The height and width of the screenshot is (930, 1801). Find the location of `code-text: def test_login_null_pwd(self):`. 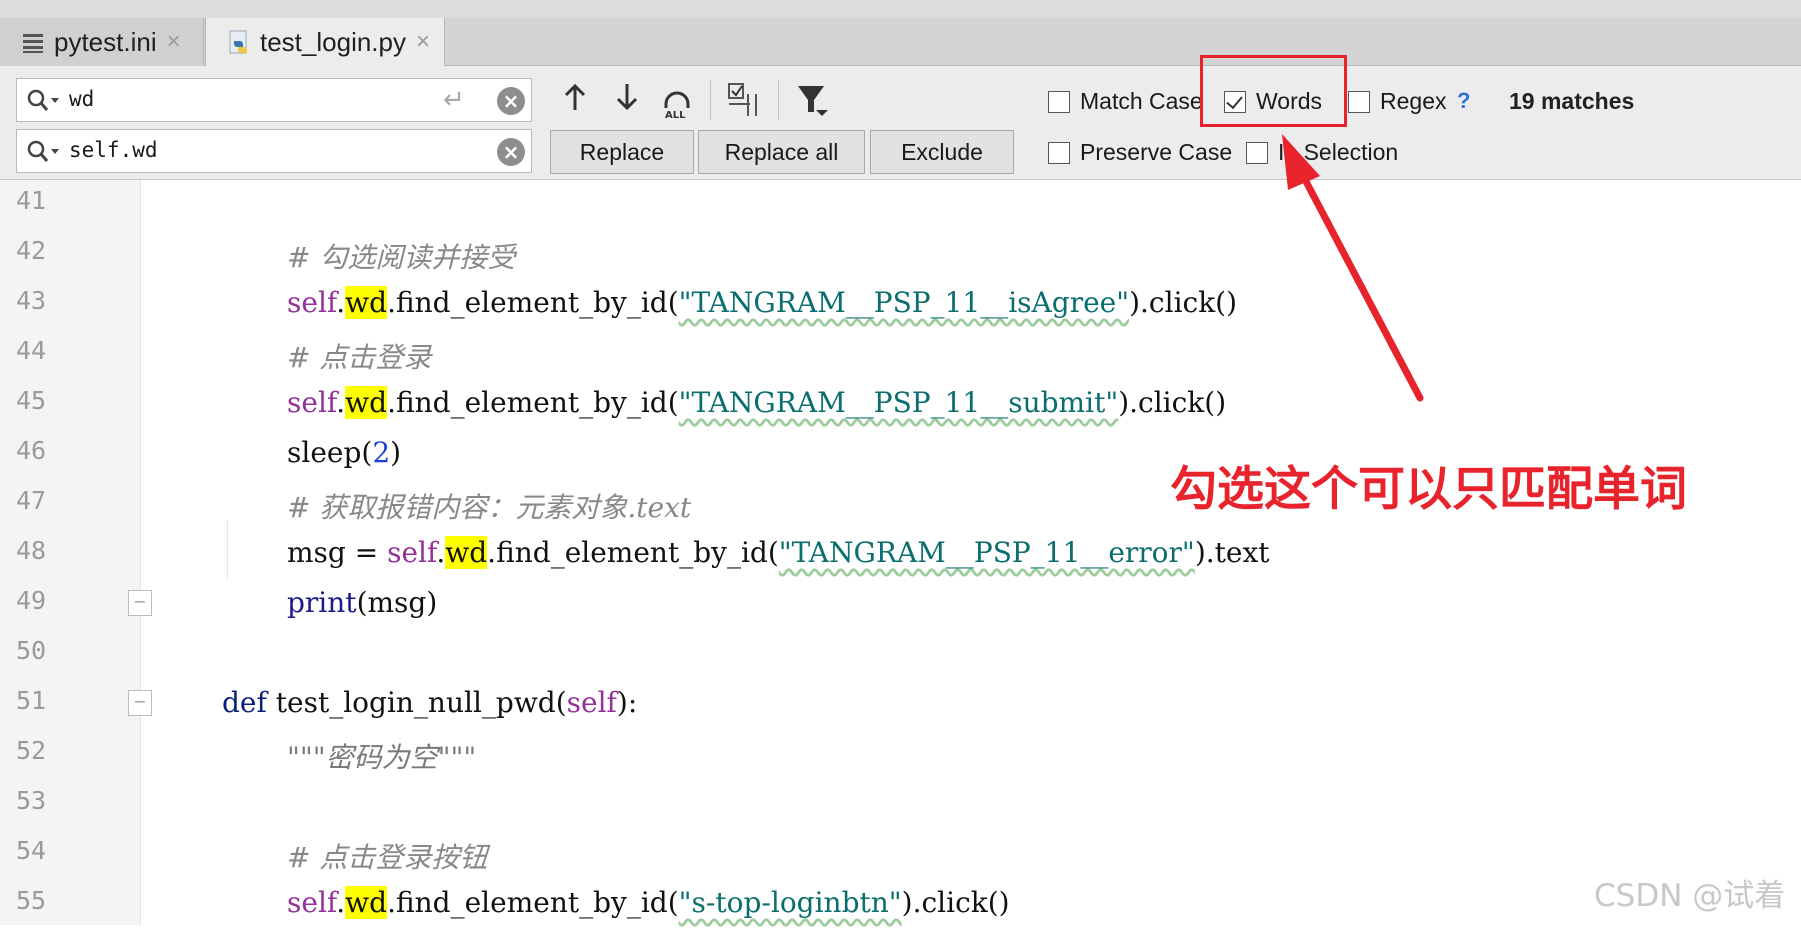

code-text: def test_login_null_pwd(self): is located at coordinates (429, 702).